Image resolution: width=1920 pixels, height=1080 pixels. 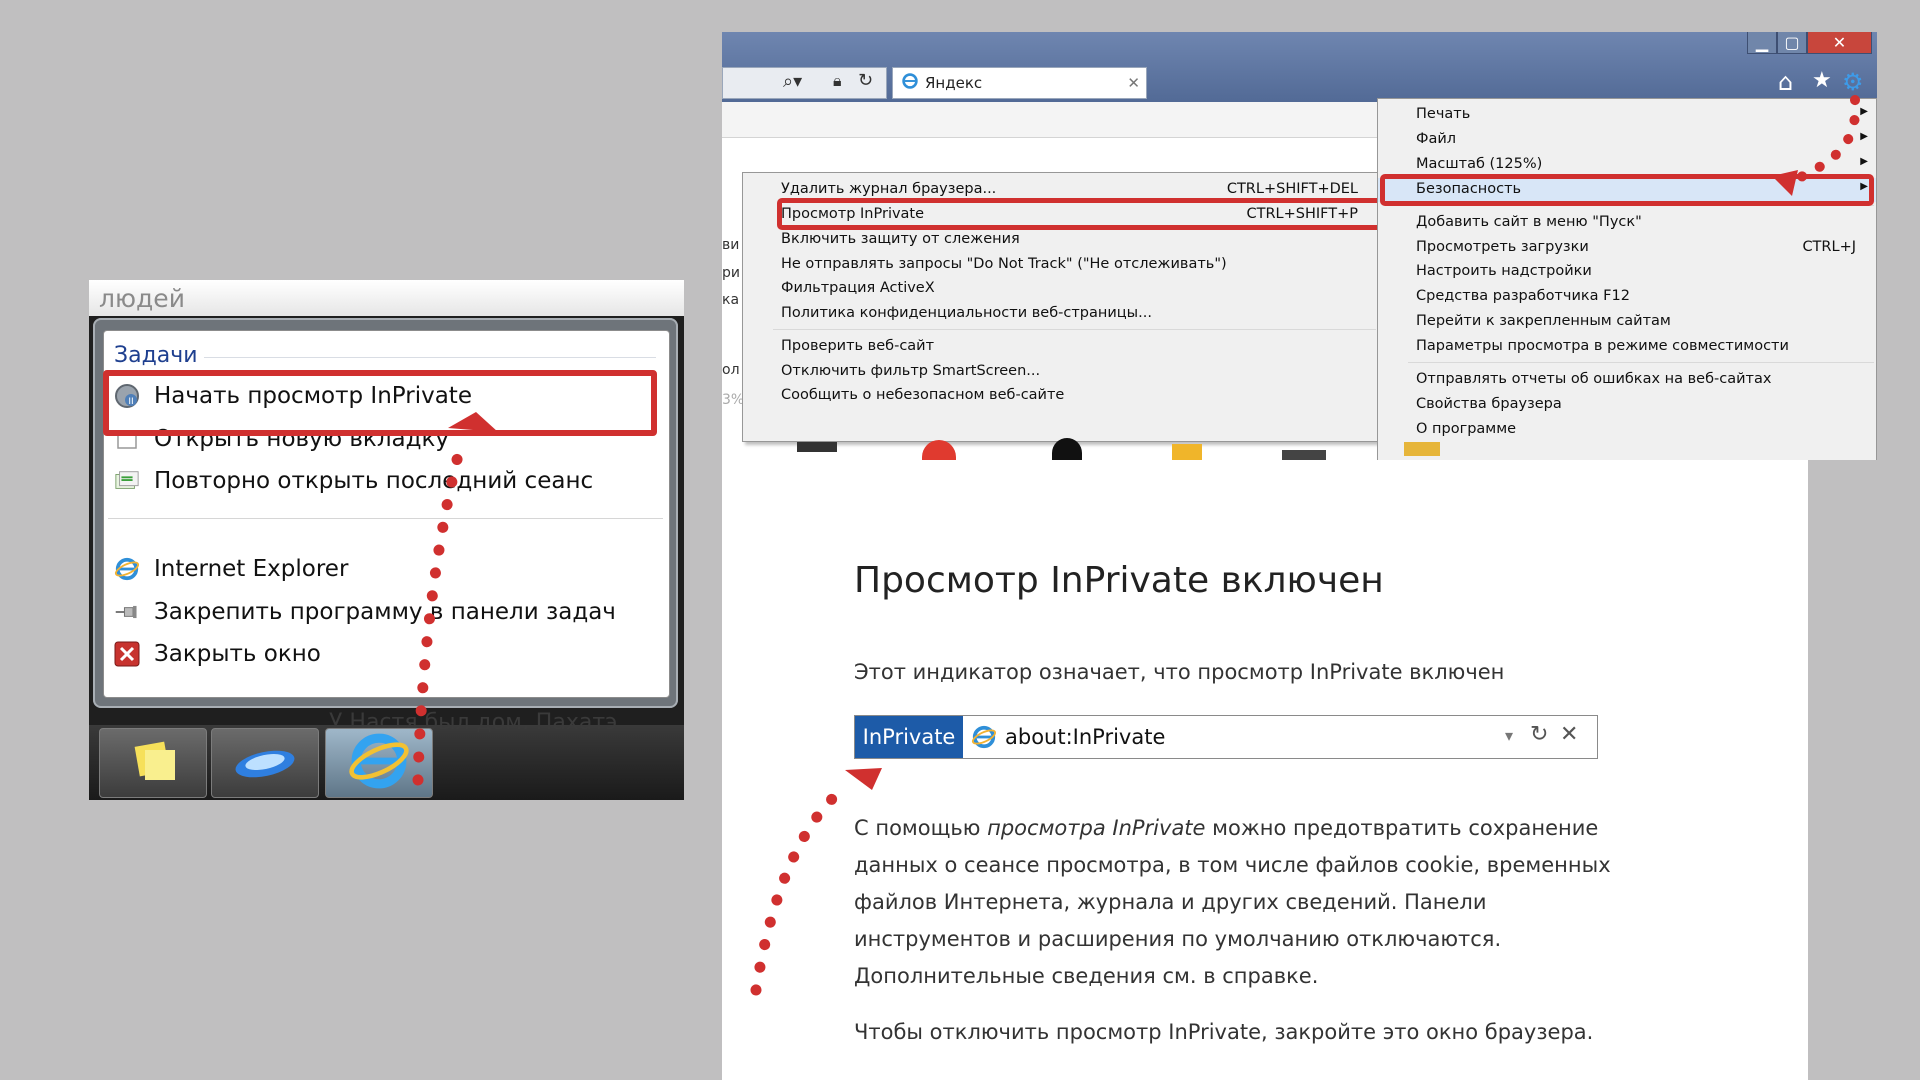 I want to click on arrow-taskbar-to-jumplist, so click(x=440, y=610).